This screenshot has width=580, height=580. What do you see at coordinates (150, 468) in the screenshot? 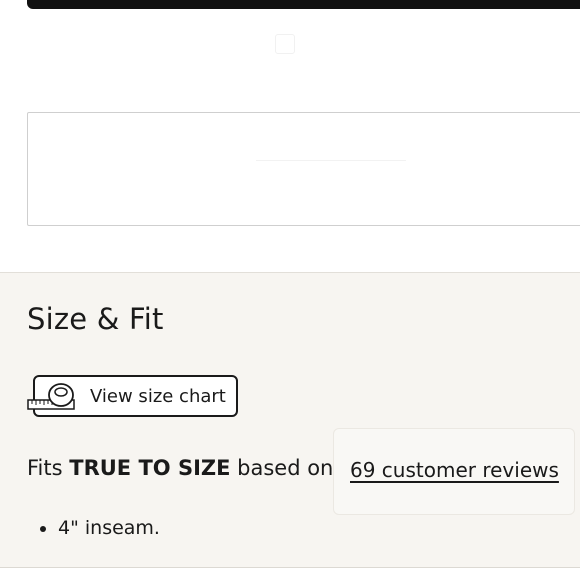
I see `fit-emphasis: TRUE TO SIZE` at bounding box center [150, 468].